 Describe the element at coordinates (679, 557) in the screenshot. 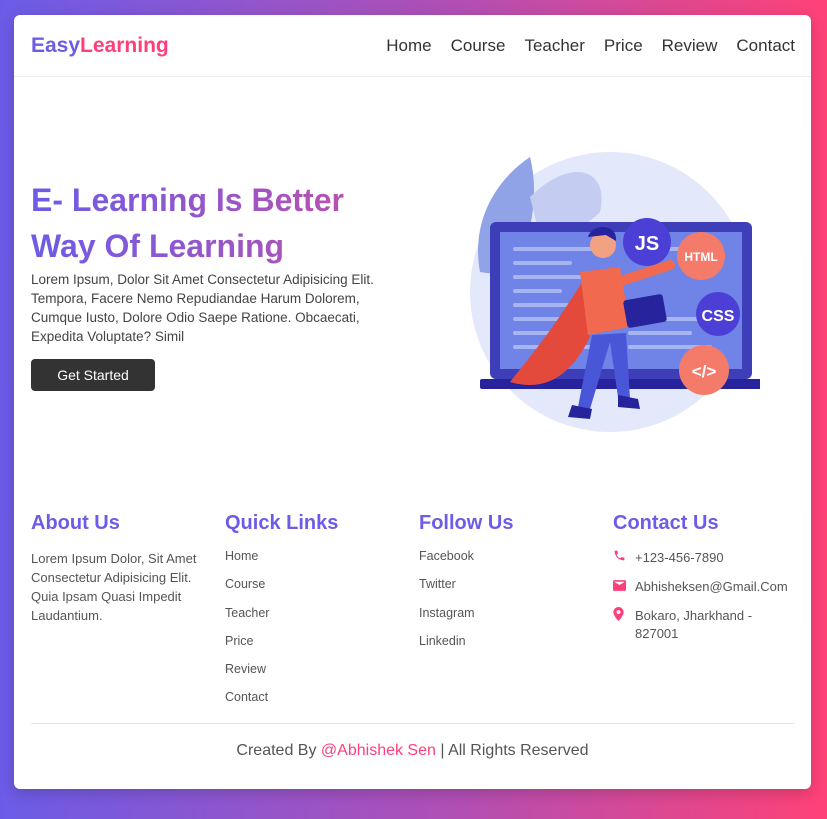

I see `contact-phone-text: +123-456-7890` at that location.